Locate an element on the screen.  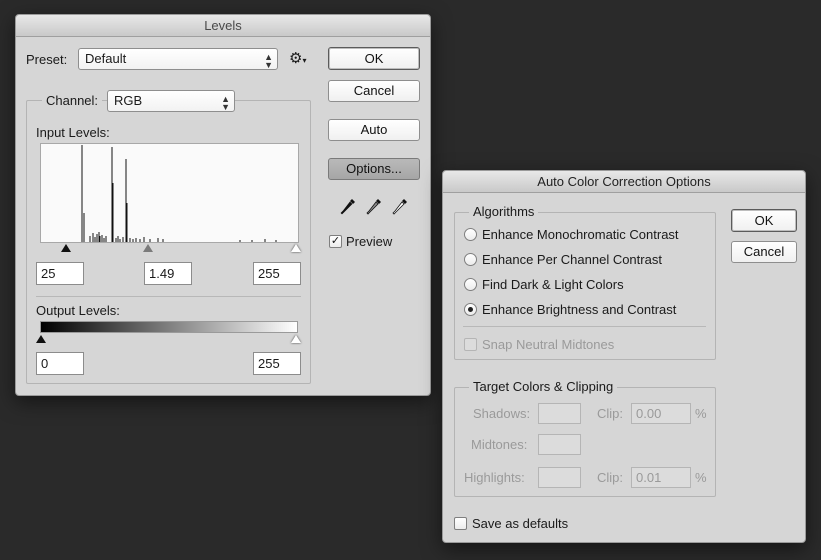
channel-select: RGB ▲ ▼ is located at coordinates (171, 101).